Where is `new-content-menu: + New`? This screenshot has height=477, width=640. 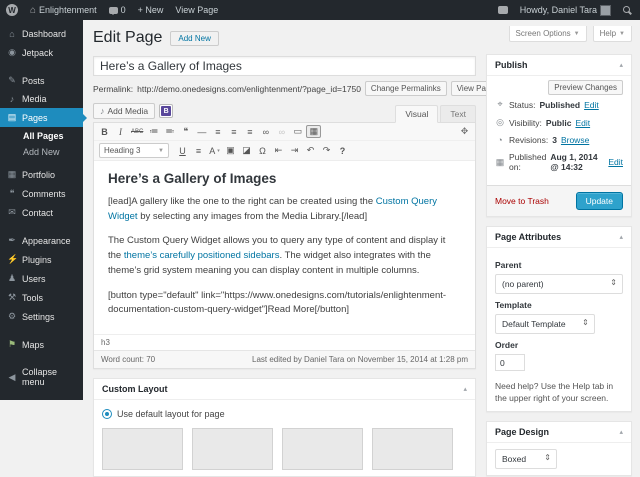
new-content-menu: + New is located at coordinates (151, 10).